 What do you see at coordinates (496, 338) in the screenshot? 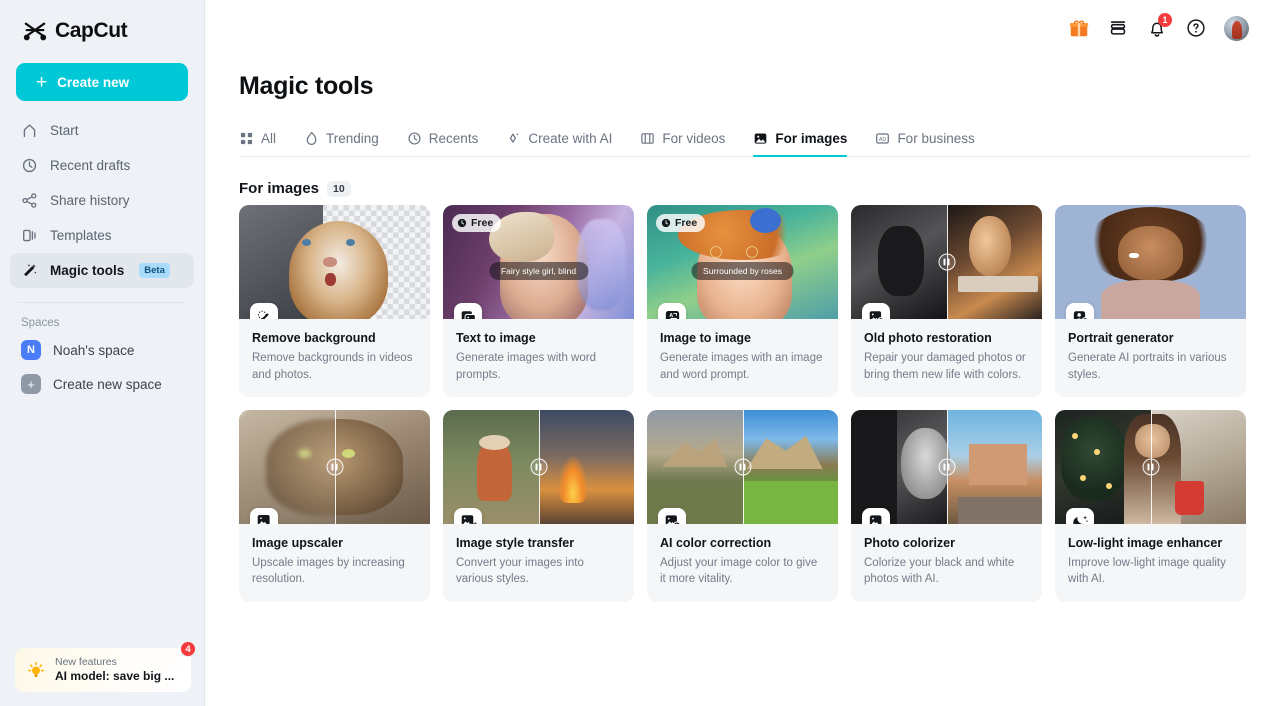
I see `card-title: Text to image` at bounding box center [496, 338].